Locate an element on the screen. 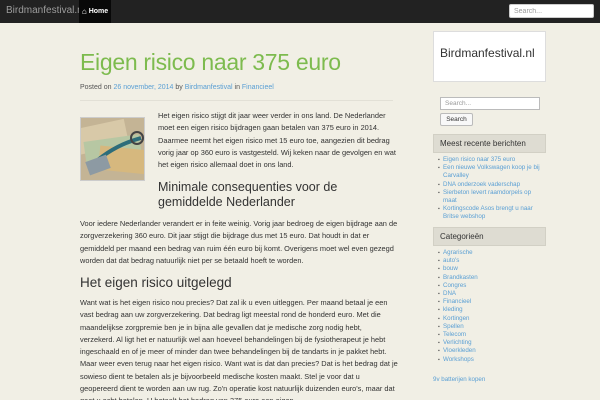 The image size is (600, 400). meta-prefix: Posted on is located at coordinates (97, 87).